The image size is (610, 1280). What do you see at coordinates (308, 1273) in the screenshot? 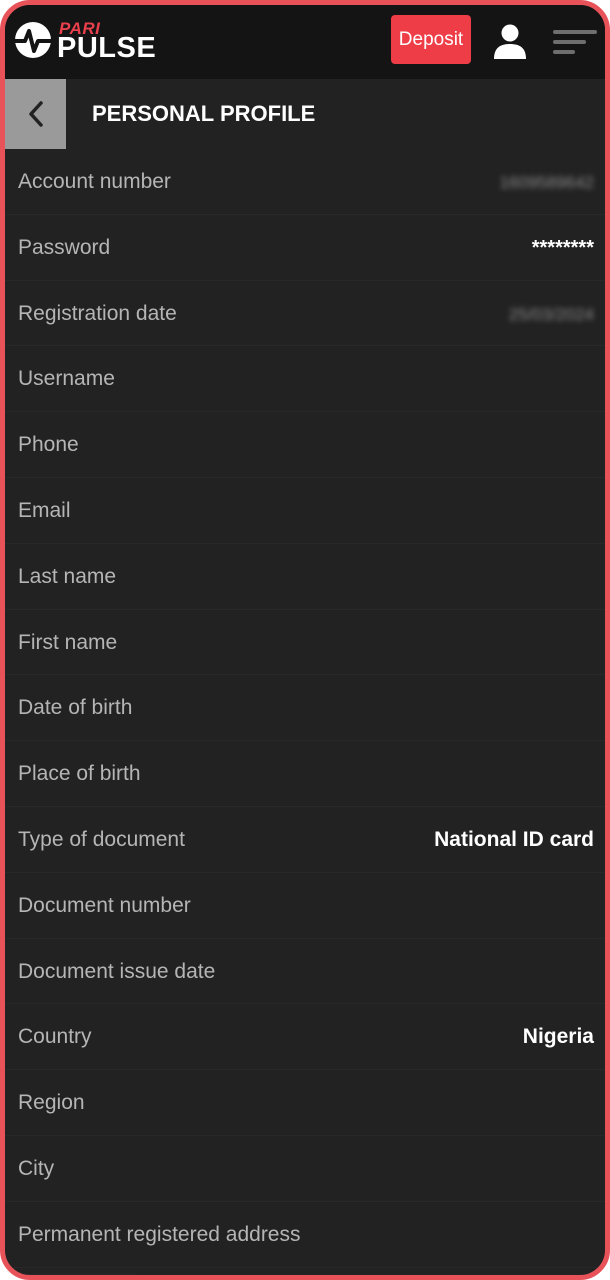
I see `next-row-peek: ▬▬▬▬▬▬` at bounding box center [308, 1273].